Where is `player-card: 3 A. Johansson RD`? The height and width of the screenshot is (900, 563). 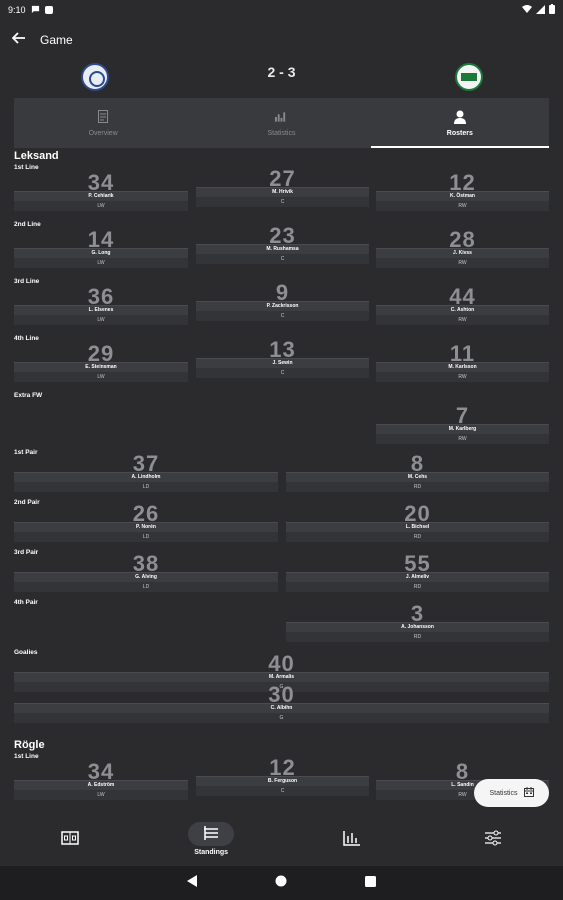 player-card: 3 A. Johansson RD is located at coordinates (417, 623).